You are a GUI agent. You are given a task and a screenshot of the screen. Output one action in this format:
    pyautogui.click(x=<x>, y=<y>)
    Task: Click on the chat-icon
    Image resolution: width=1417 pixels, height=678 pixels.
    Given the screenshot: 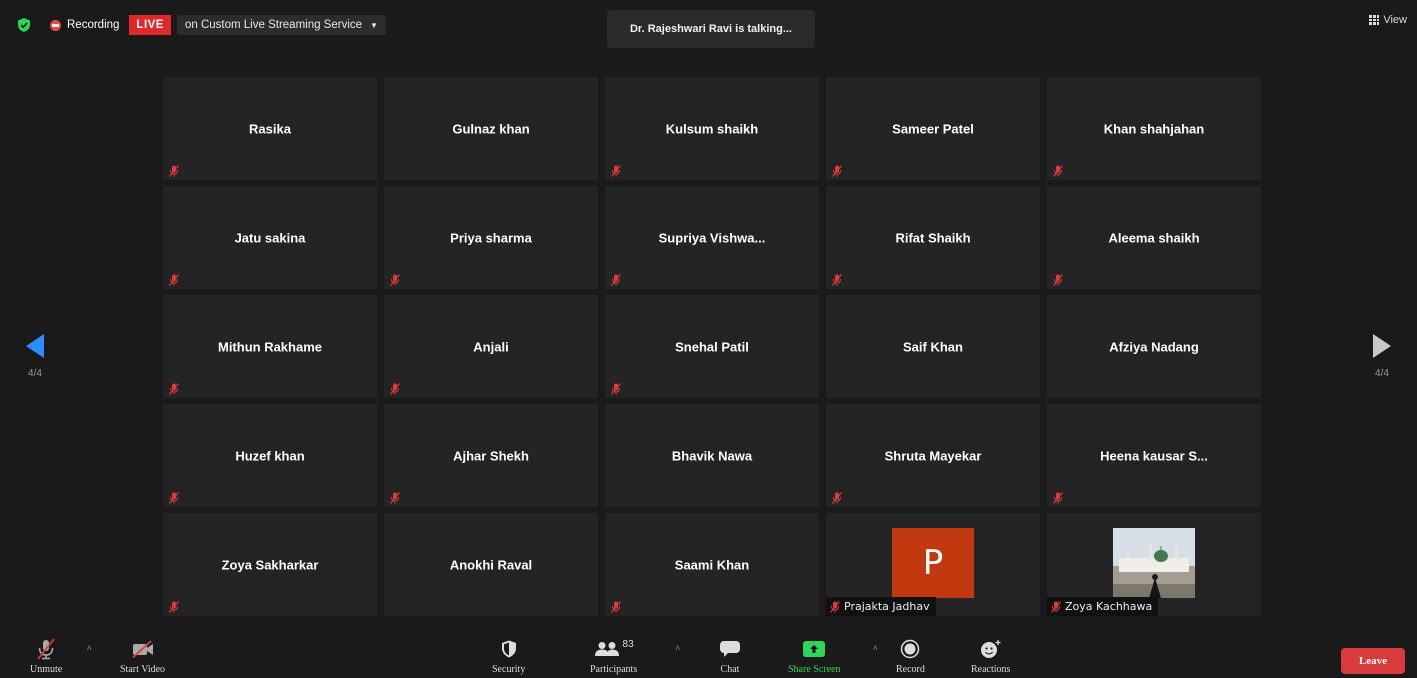 What is the action you would take?
    pyautogui.click(x=730, y=649)
    